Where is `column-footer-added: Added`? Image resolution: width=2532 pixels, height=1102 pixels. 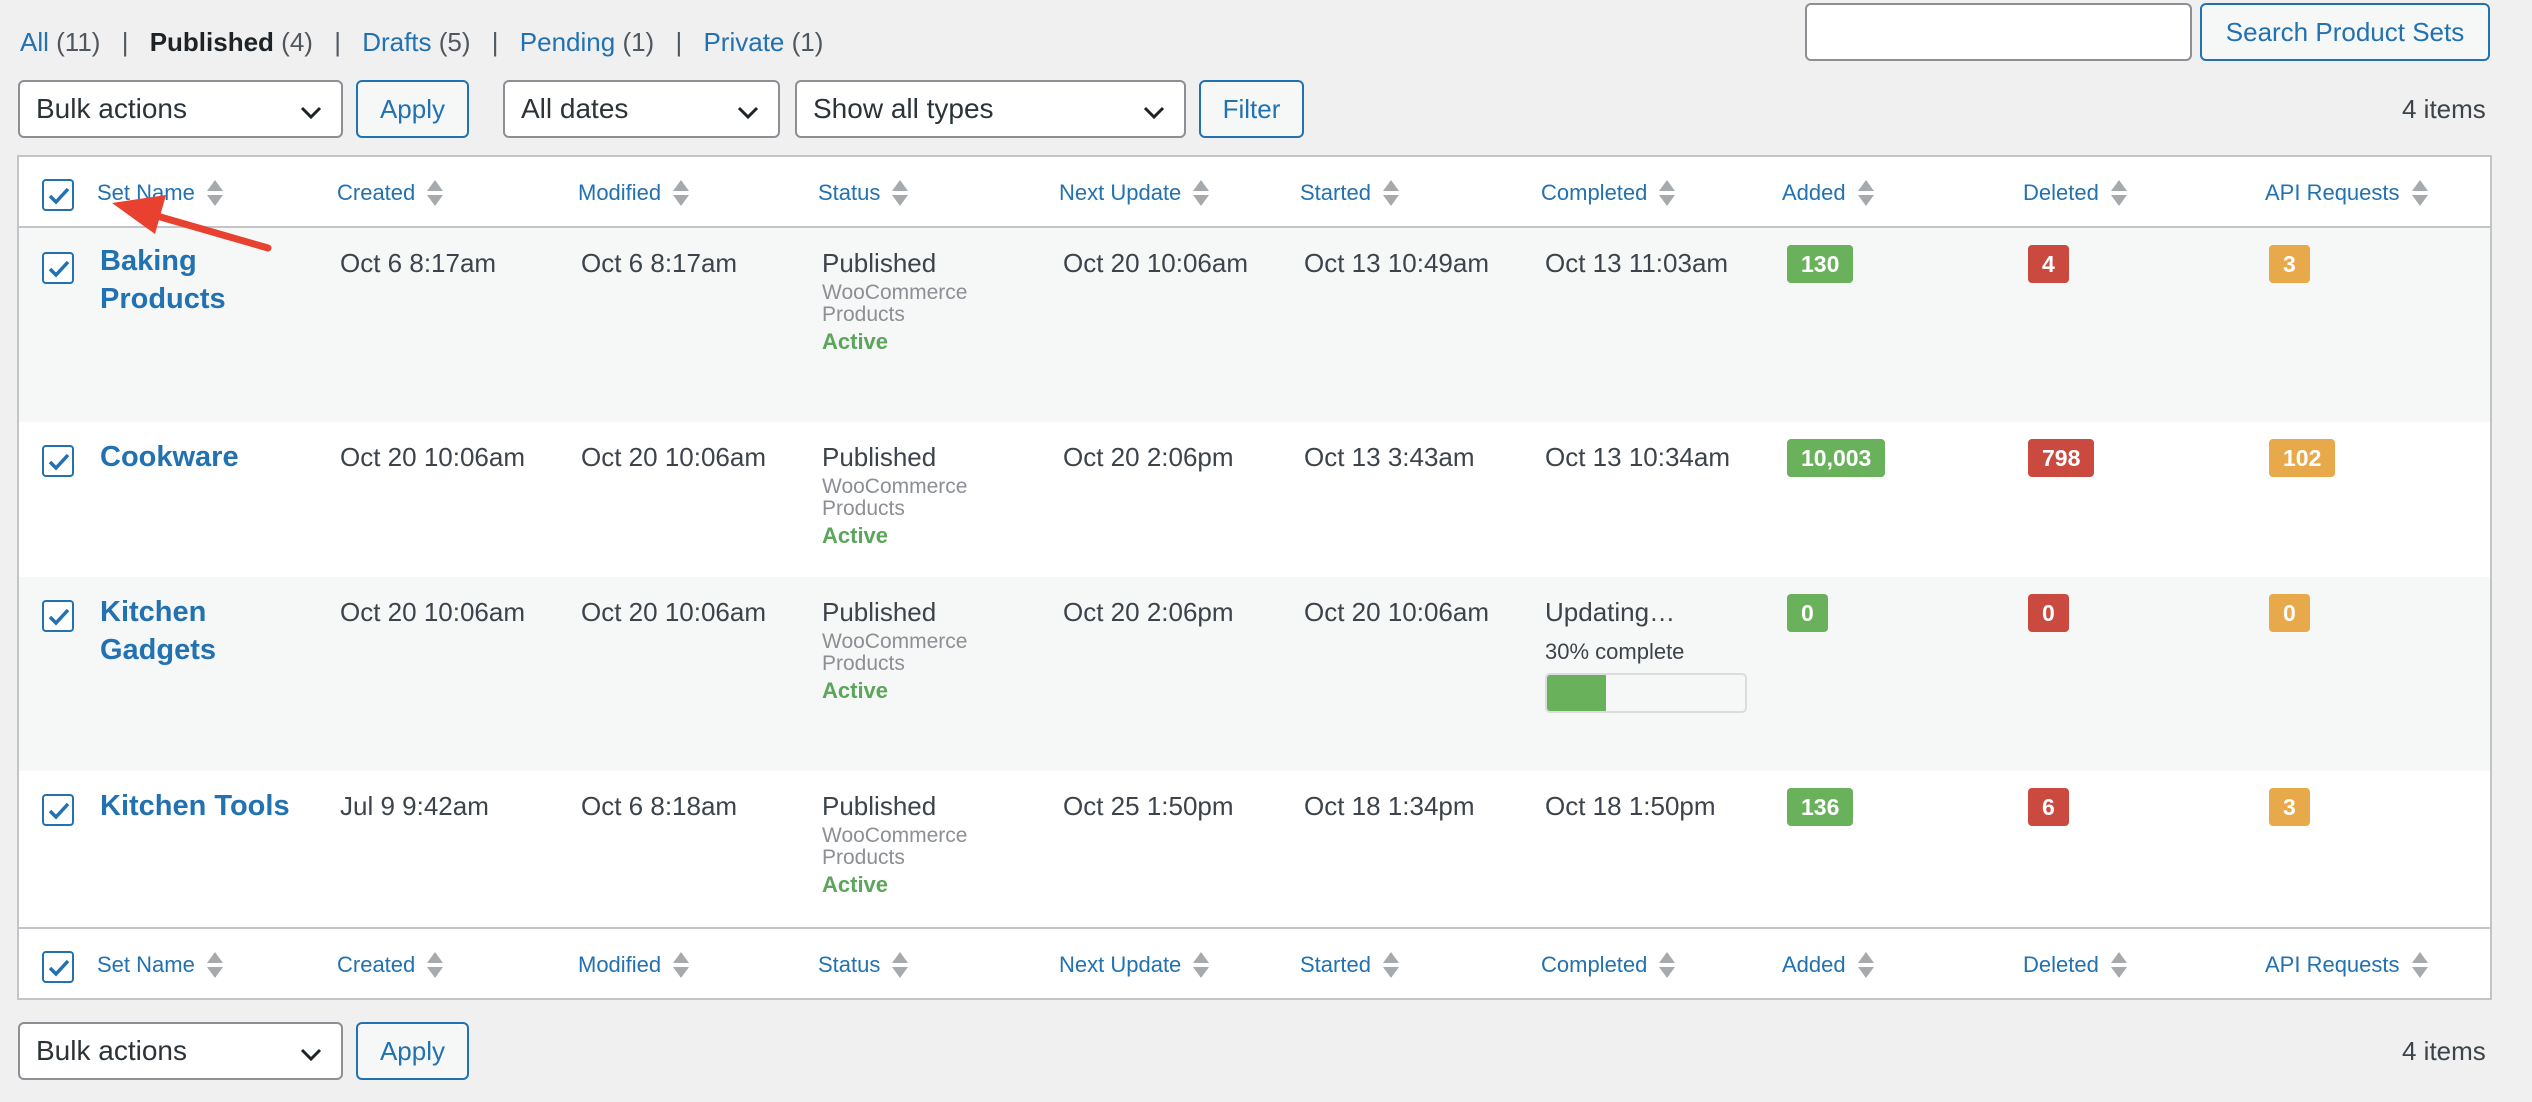 column-footer-added: Added is located at coordinates (1828, 964).